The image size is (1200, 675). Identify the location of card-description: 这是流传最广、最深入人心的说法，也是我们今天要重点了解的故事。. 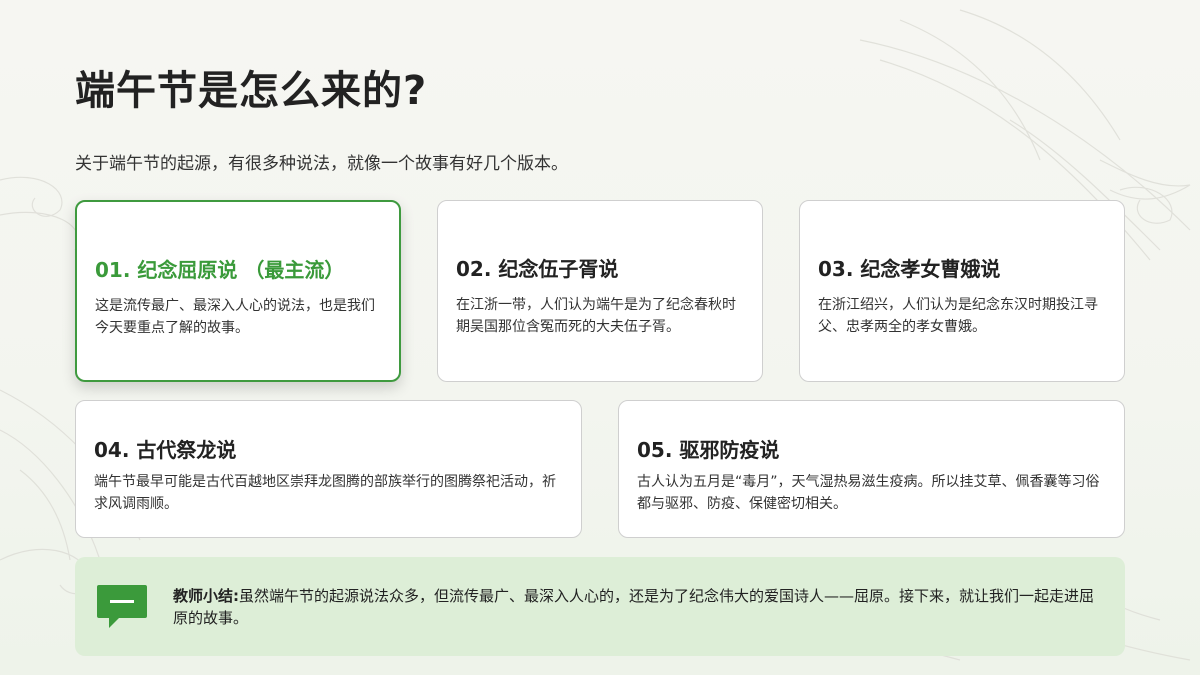
(235, 317).